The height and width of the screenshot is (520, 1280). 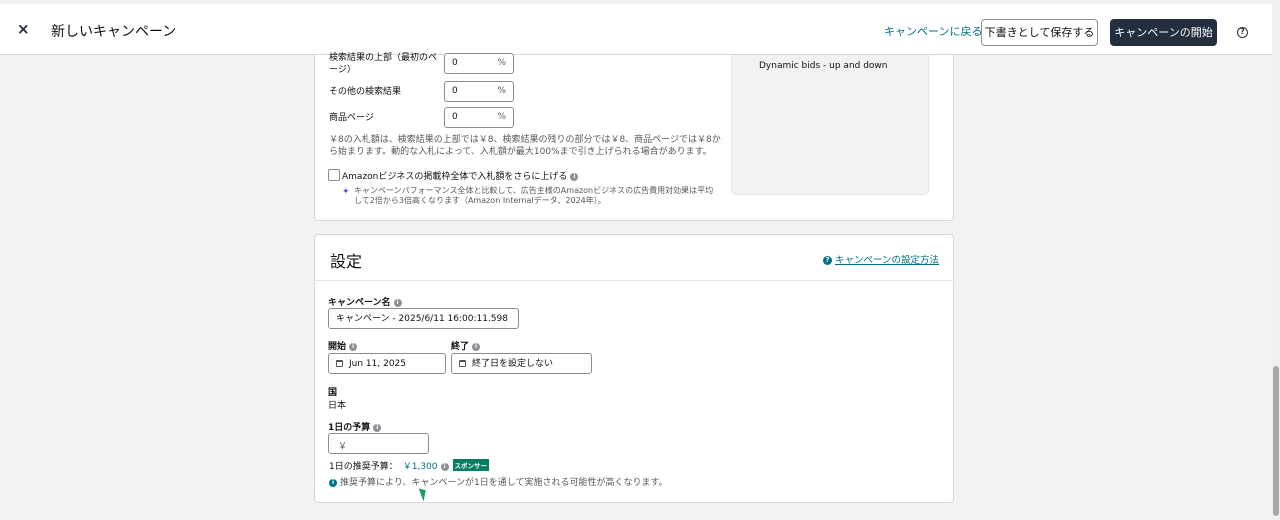 What do you see at coordinates (933, 31) in the screenshot?
I see `back-to-campaigns-link: キャンペーンに戻る` at bounding box center [933, 31].